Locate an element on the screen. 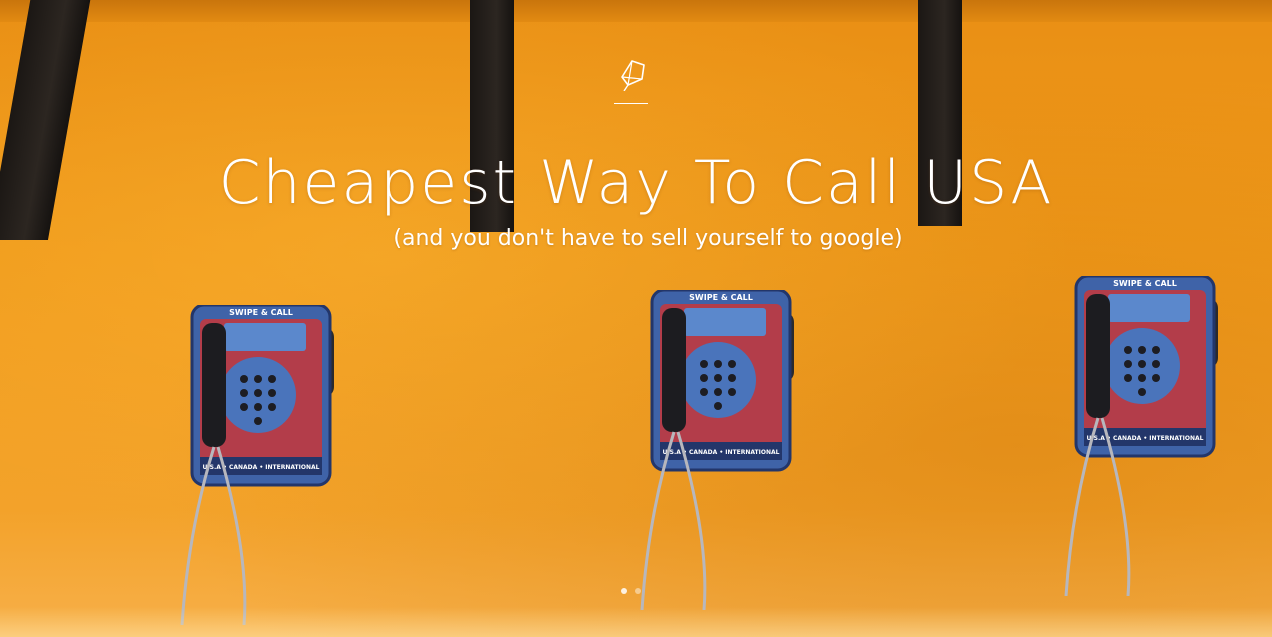  logo-underline is located at coordinates (631, 103).